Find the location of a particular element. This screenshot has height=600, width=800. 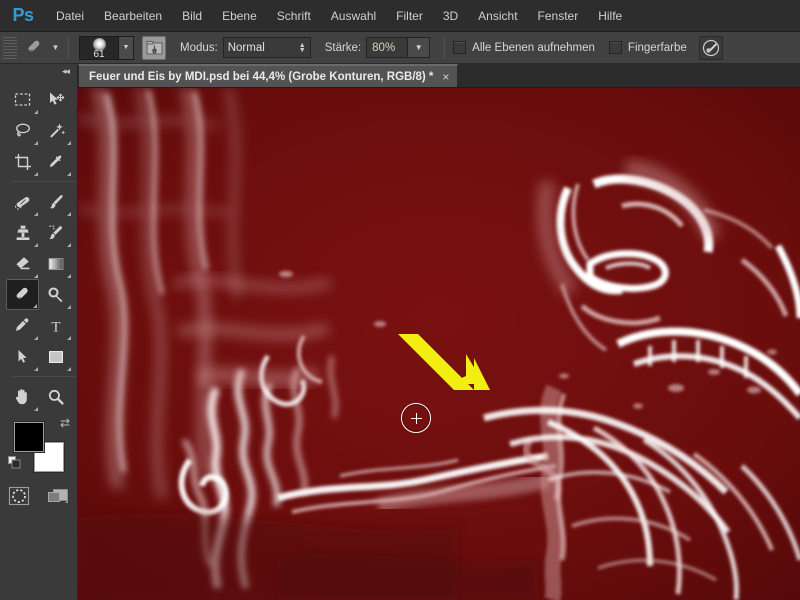

screen-mode-button is located at coordinates (58, 497).